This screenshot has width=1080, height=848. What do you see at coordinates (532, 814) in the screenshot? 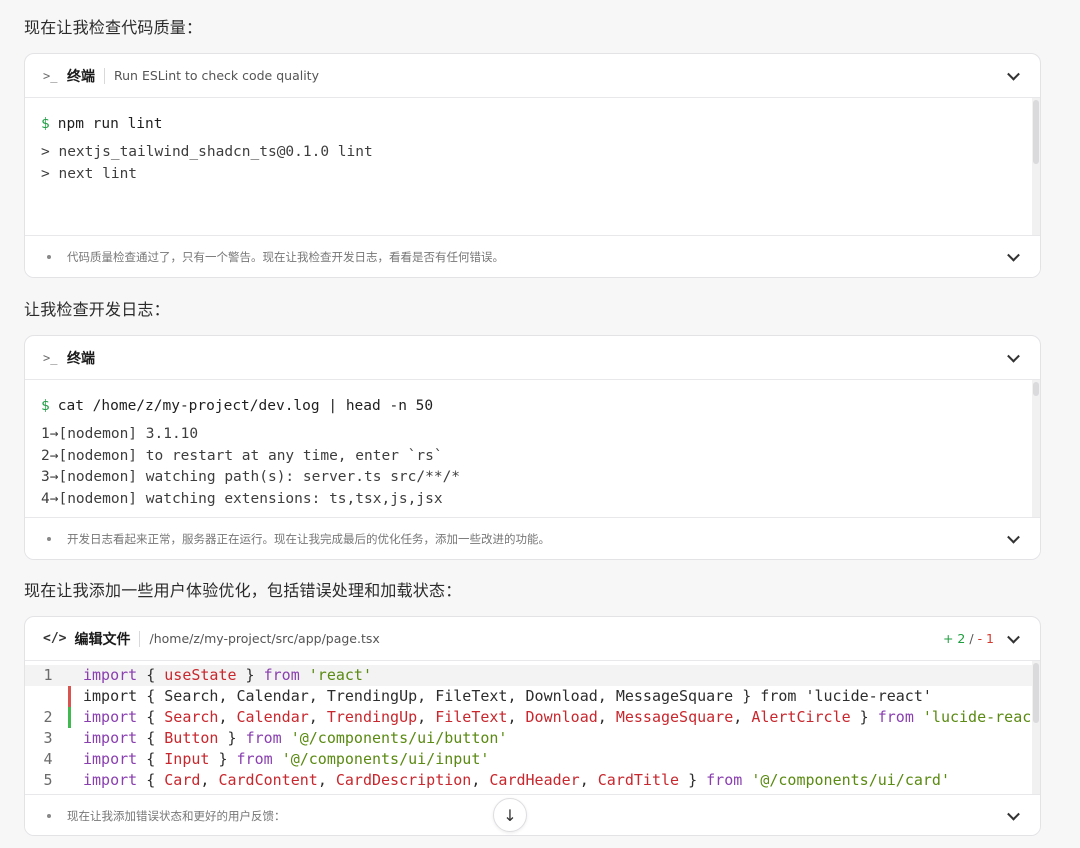
I see `card-footer-summary: 现在让我添加错误状态和更好的用户反馈：` at bounding box center [532, 814].